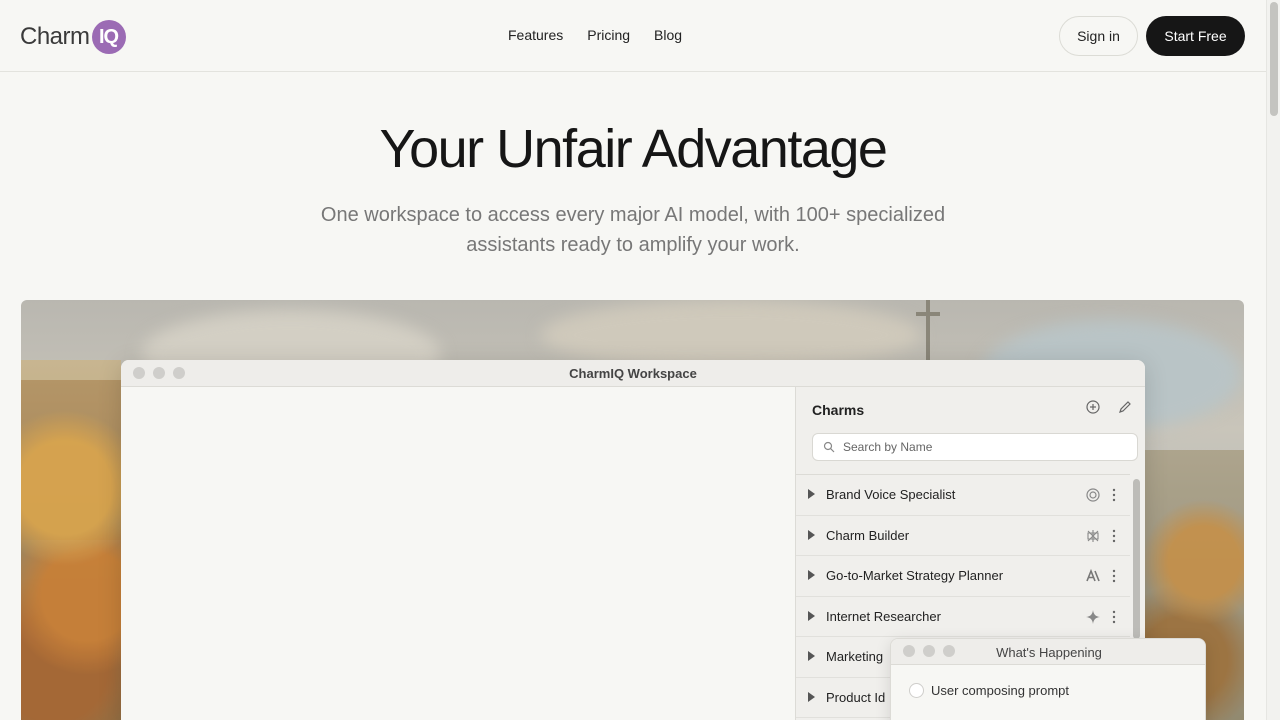  I want to click on charm-label: Brand Voice Specialist, so click(891, 494).